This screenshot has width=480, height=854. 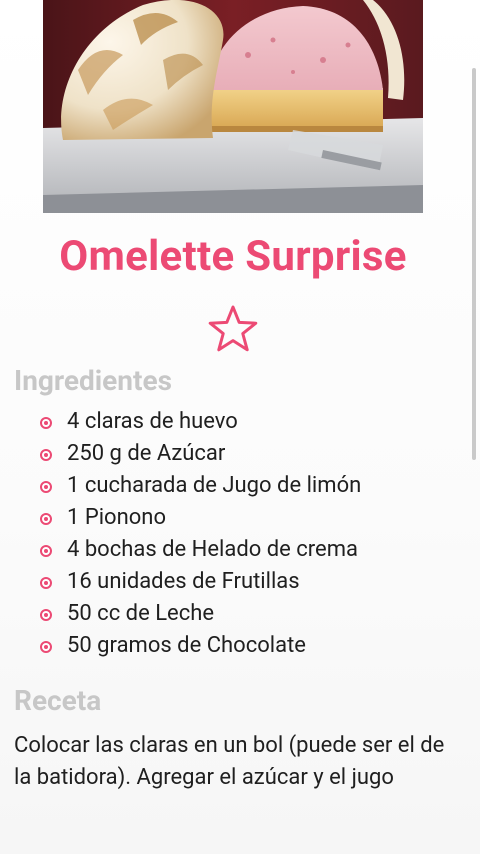 What do you see at coordinates (116, 517) in the screenshot?
I see `ingredient-label: 1 Pionono` at bounding box center [116, 517].